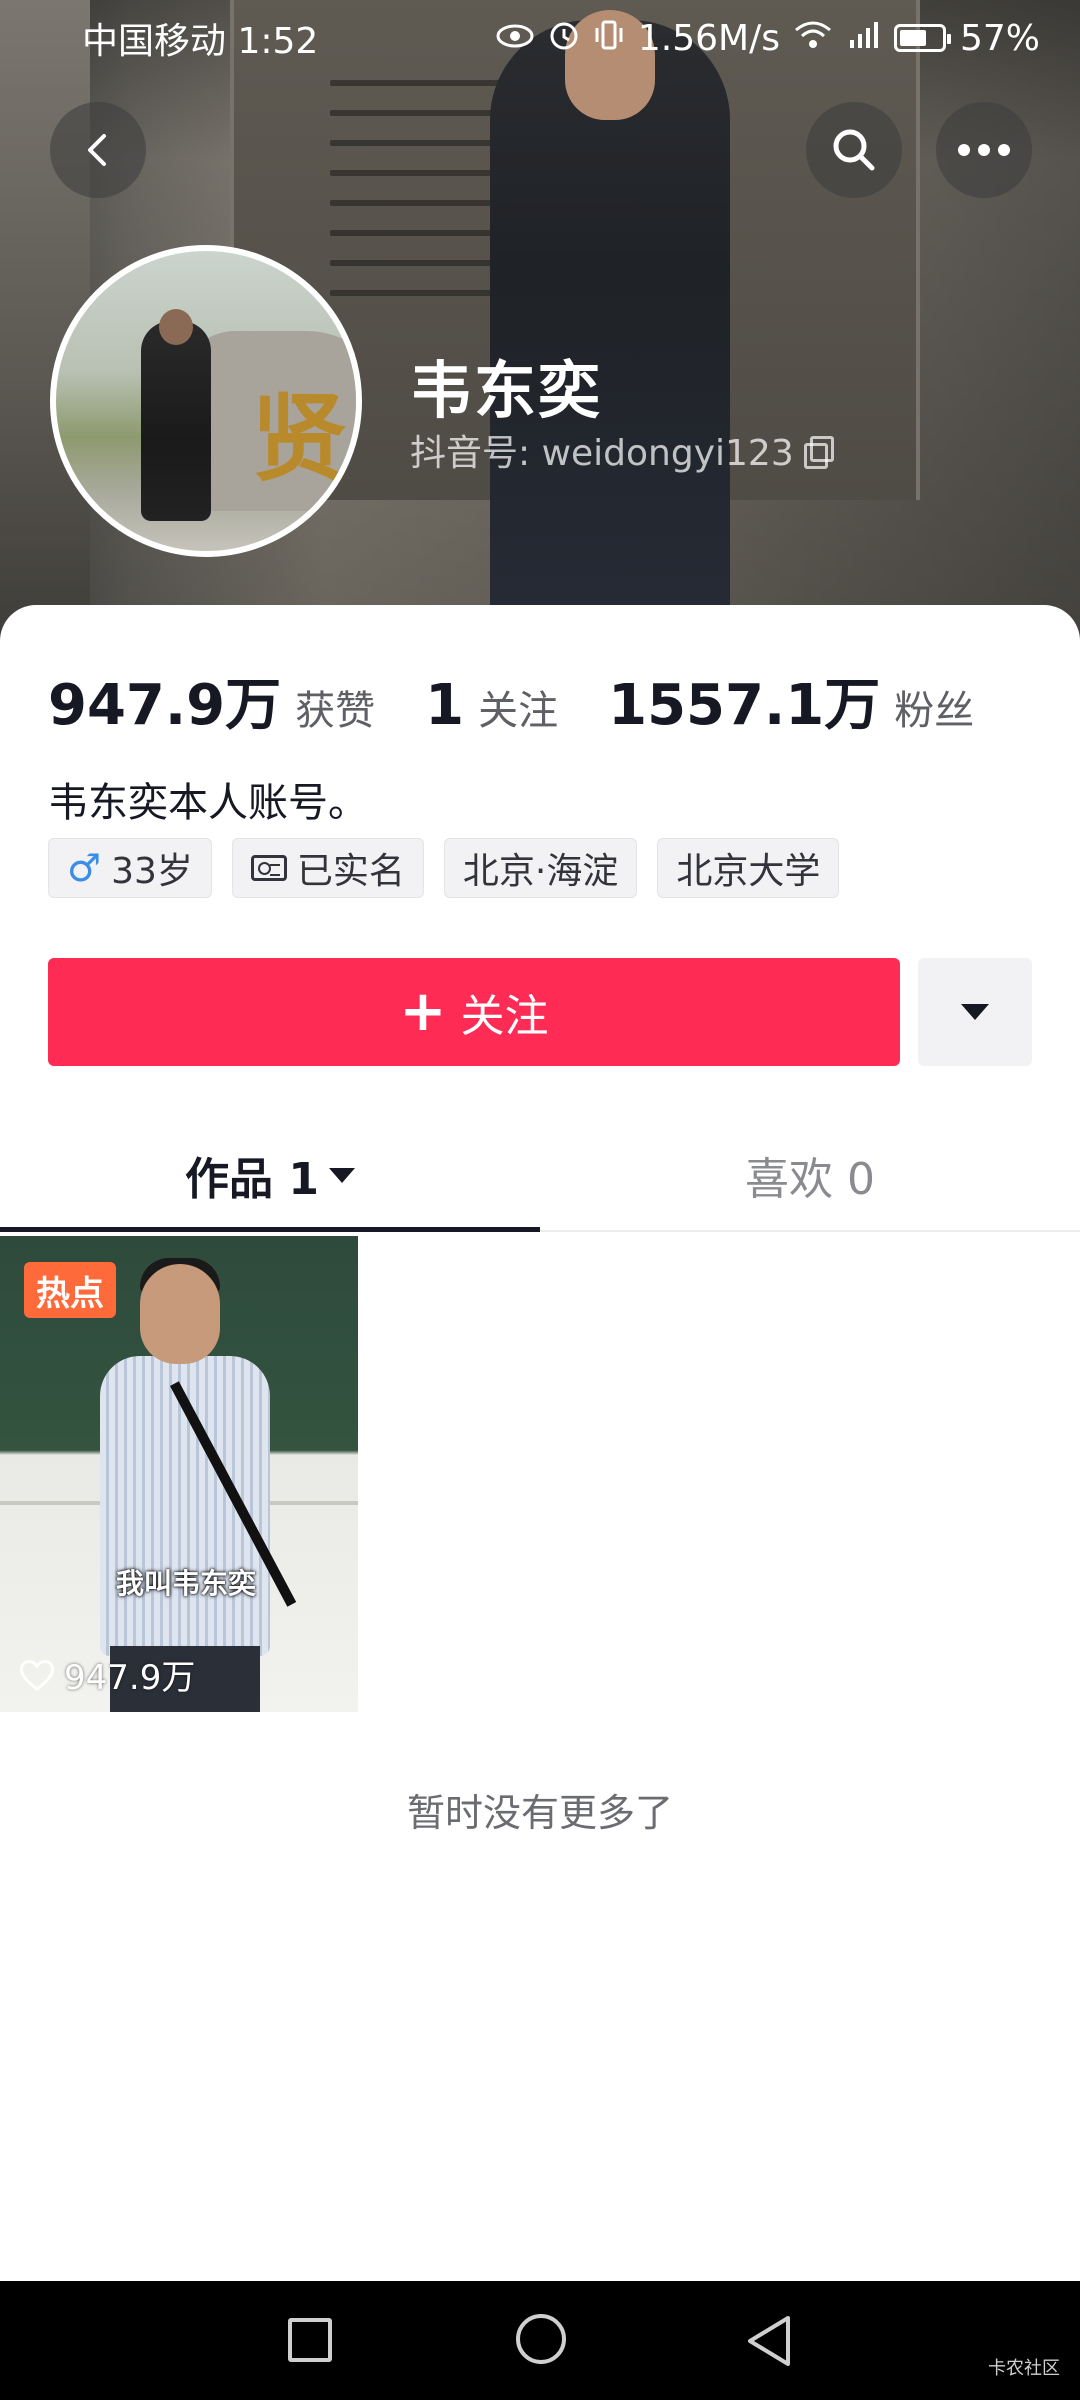 This screenshot has width=1080, height=2400. I want to click on home-button, so click(541, 2339).